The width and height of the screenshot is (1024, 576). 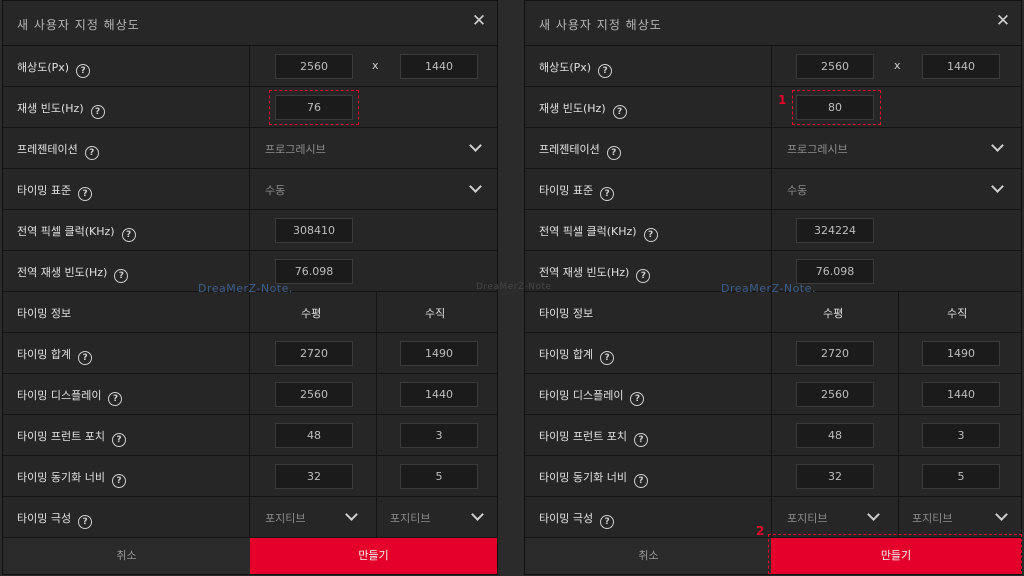 I want to click on row-polarity: 타이밍 극성? 포지티브 포지티브, so click(x=773, y=517).